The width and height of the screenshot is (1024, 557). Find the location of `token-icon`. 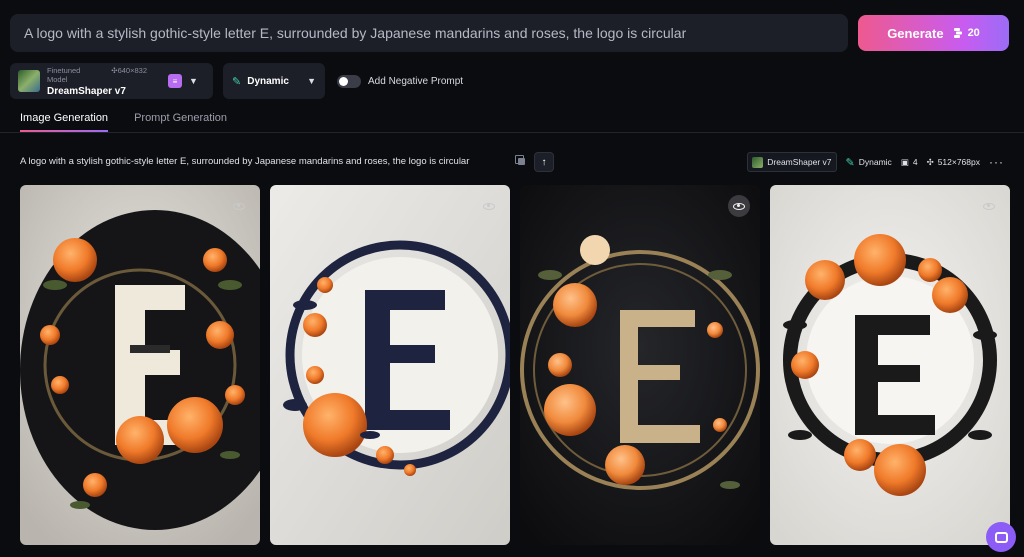

token-icon is located at coordinates (957, 33).